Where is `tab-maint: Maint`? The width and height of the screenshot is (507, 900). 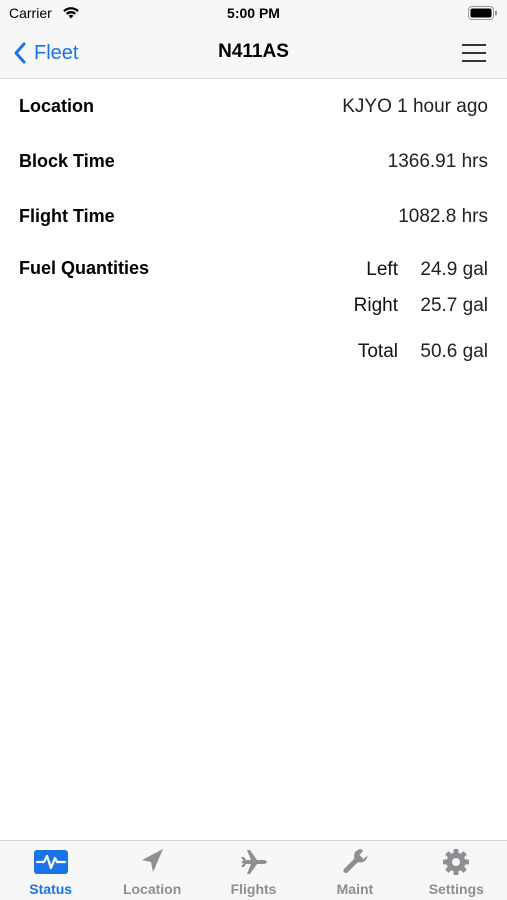 tab-maint: Maint is located at coordinates (354, 870).